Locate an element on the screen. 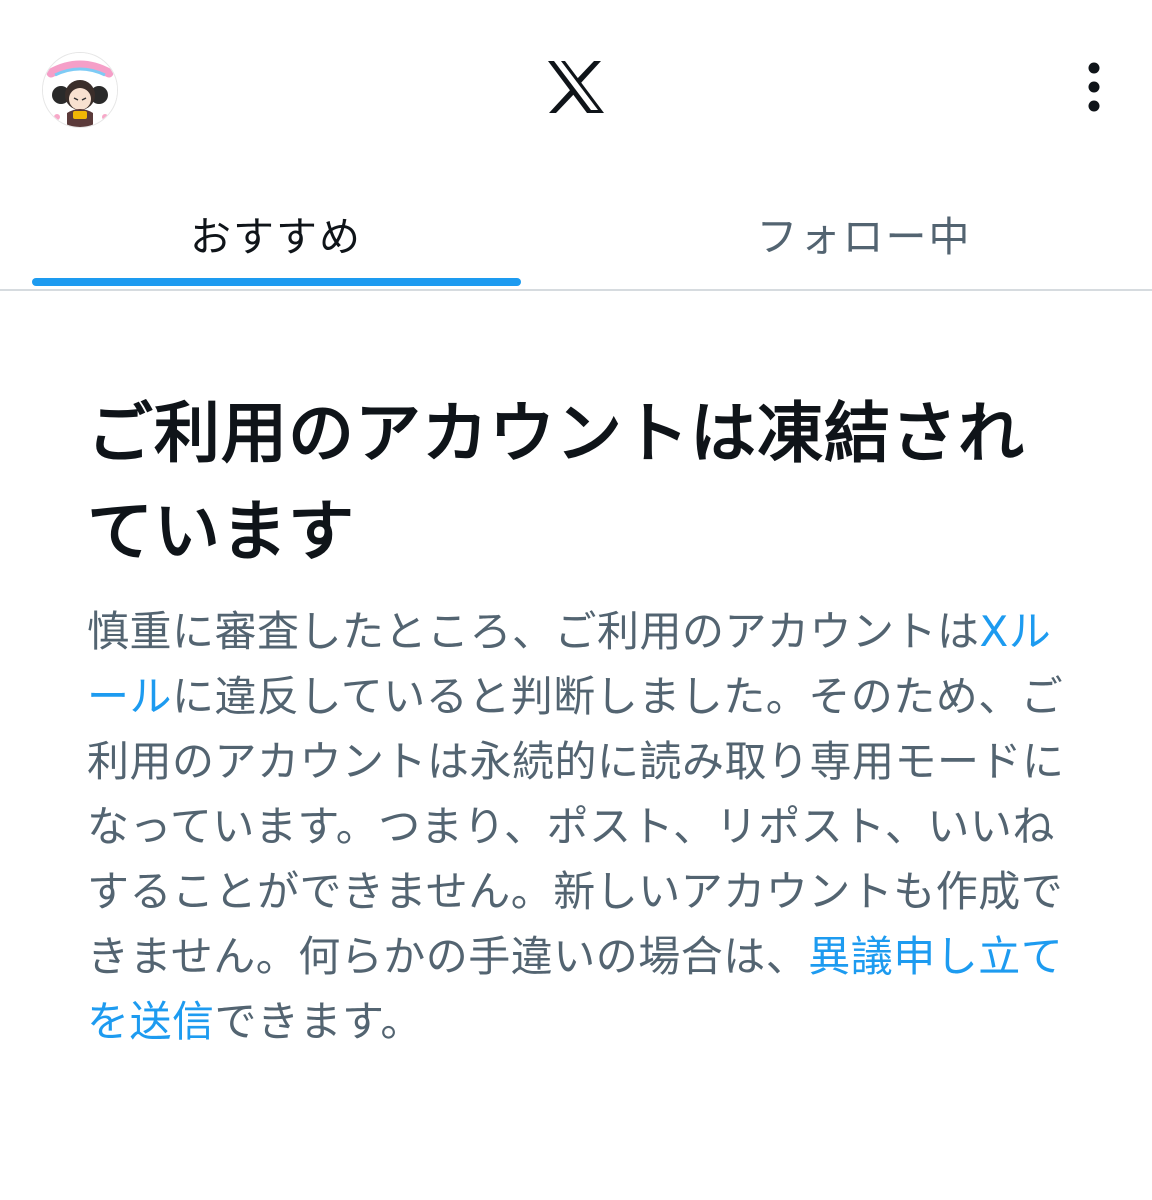 The width and height of the screenshot is (1152, 1200). tab-recommended-label: おすすめ is located at coordinates (276, 237).